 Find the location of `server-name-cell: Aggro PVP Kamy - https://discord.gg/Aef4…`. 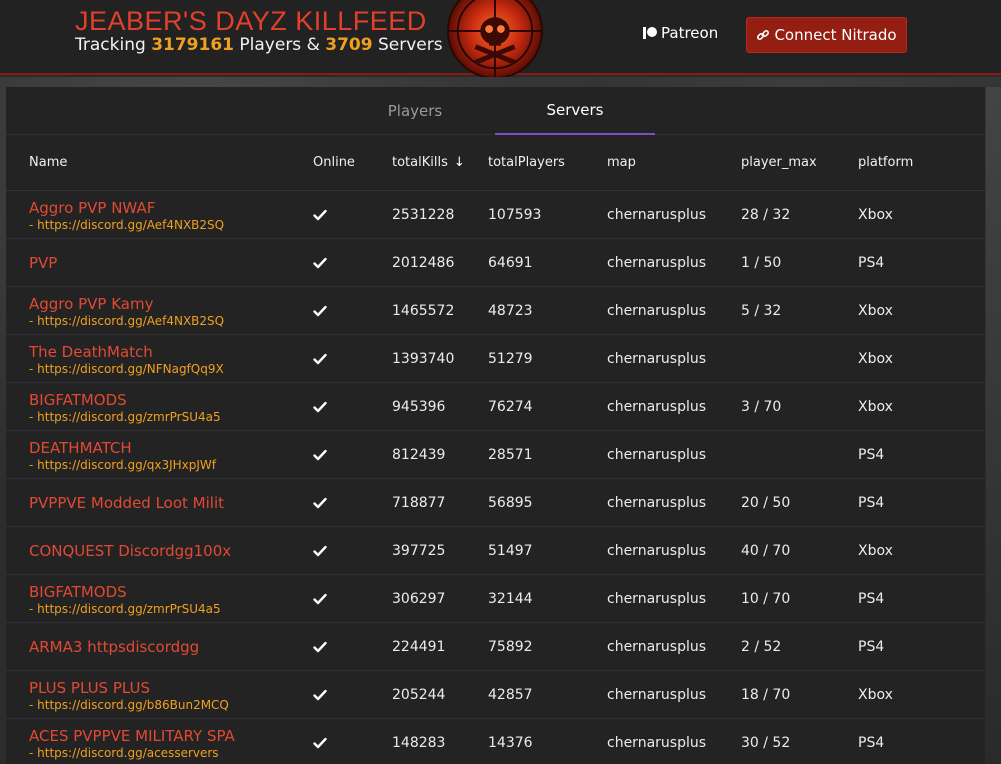

server-name-cell: Aggro PVP Kamy - https://discord.gg/Aef4… is located at coordinates (126, 311).